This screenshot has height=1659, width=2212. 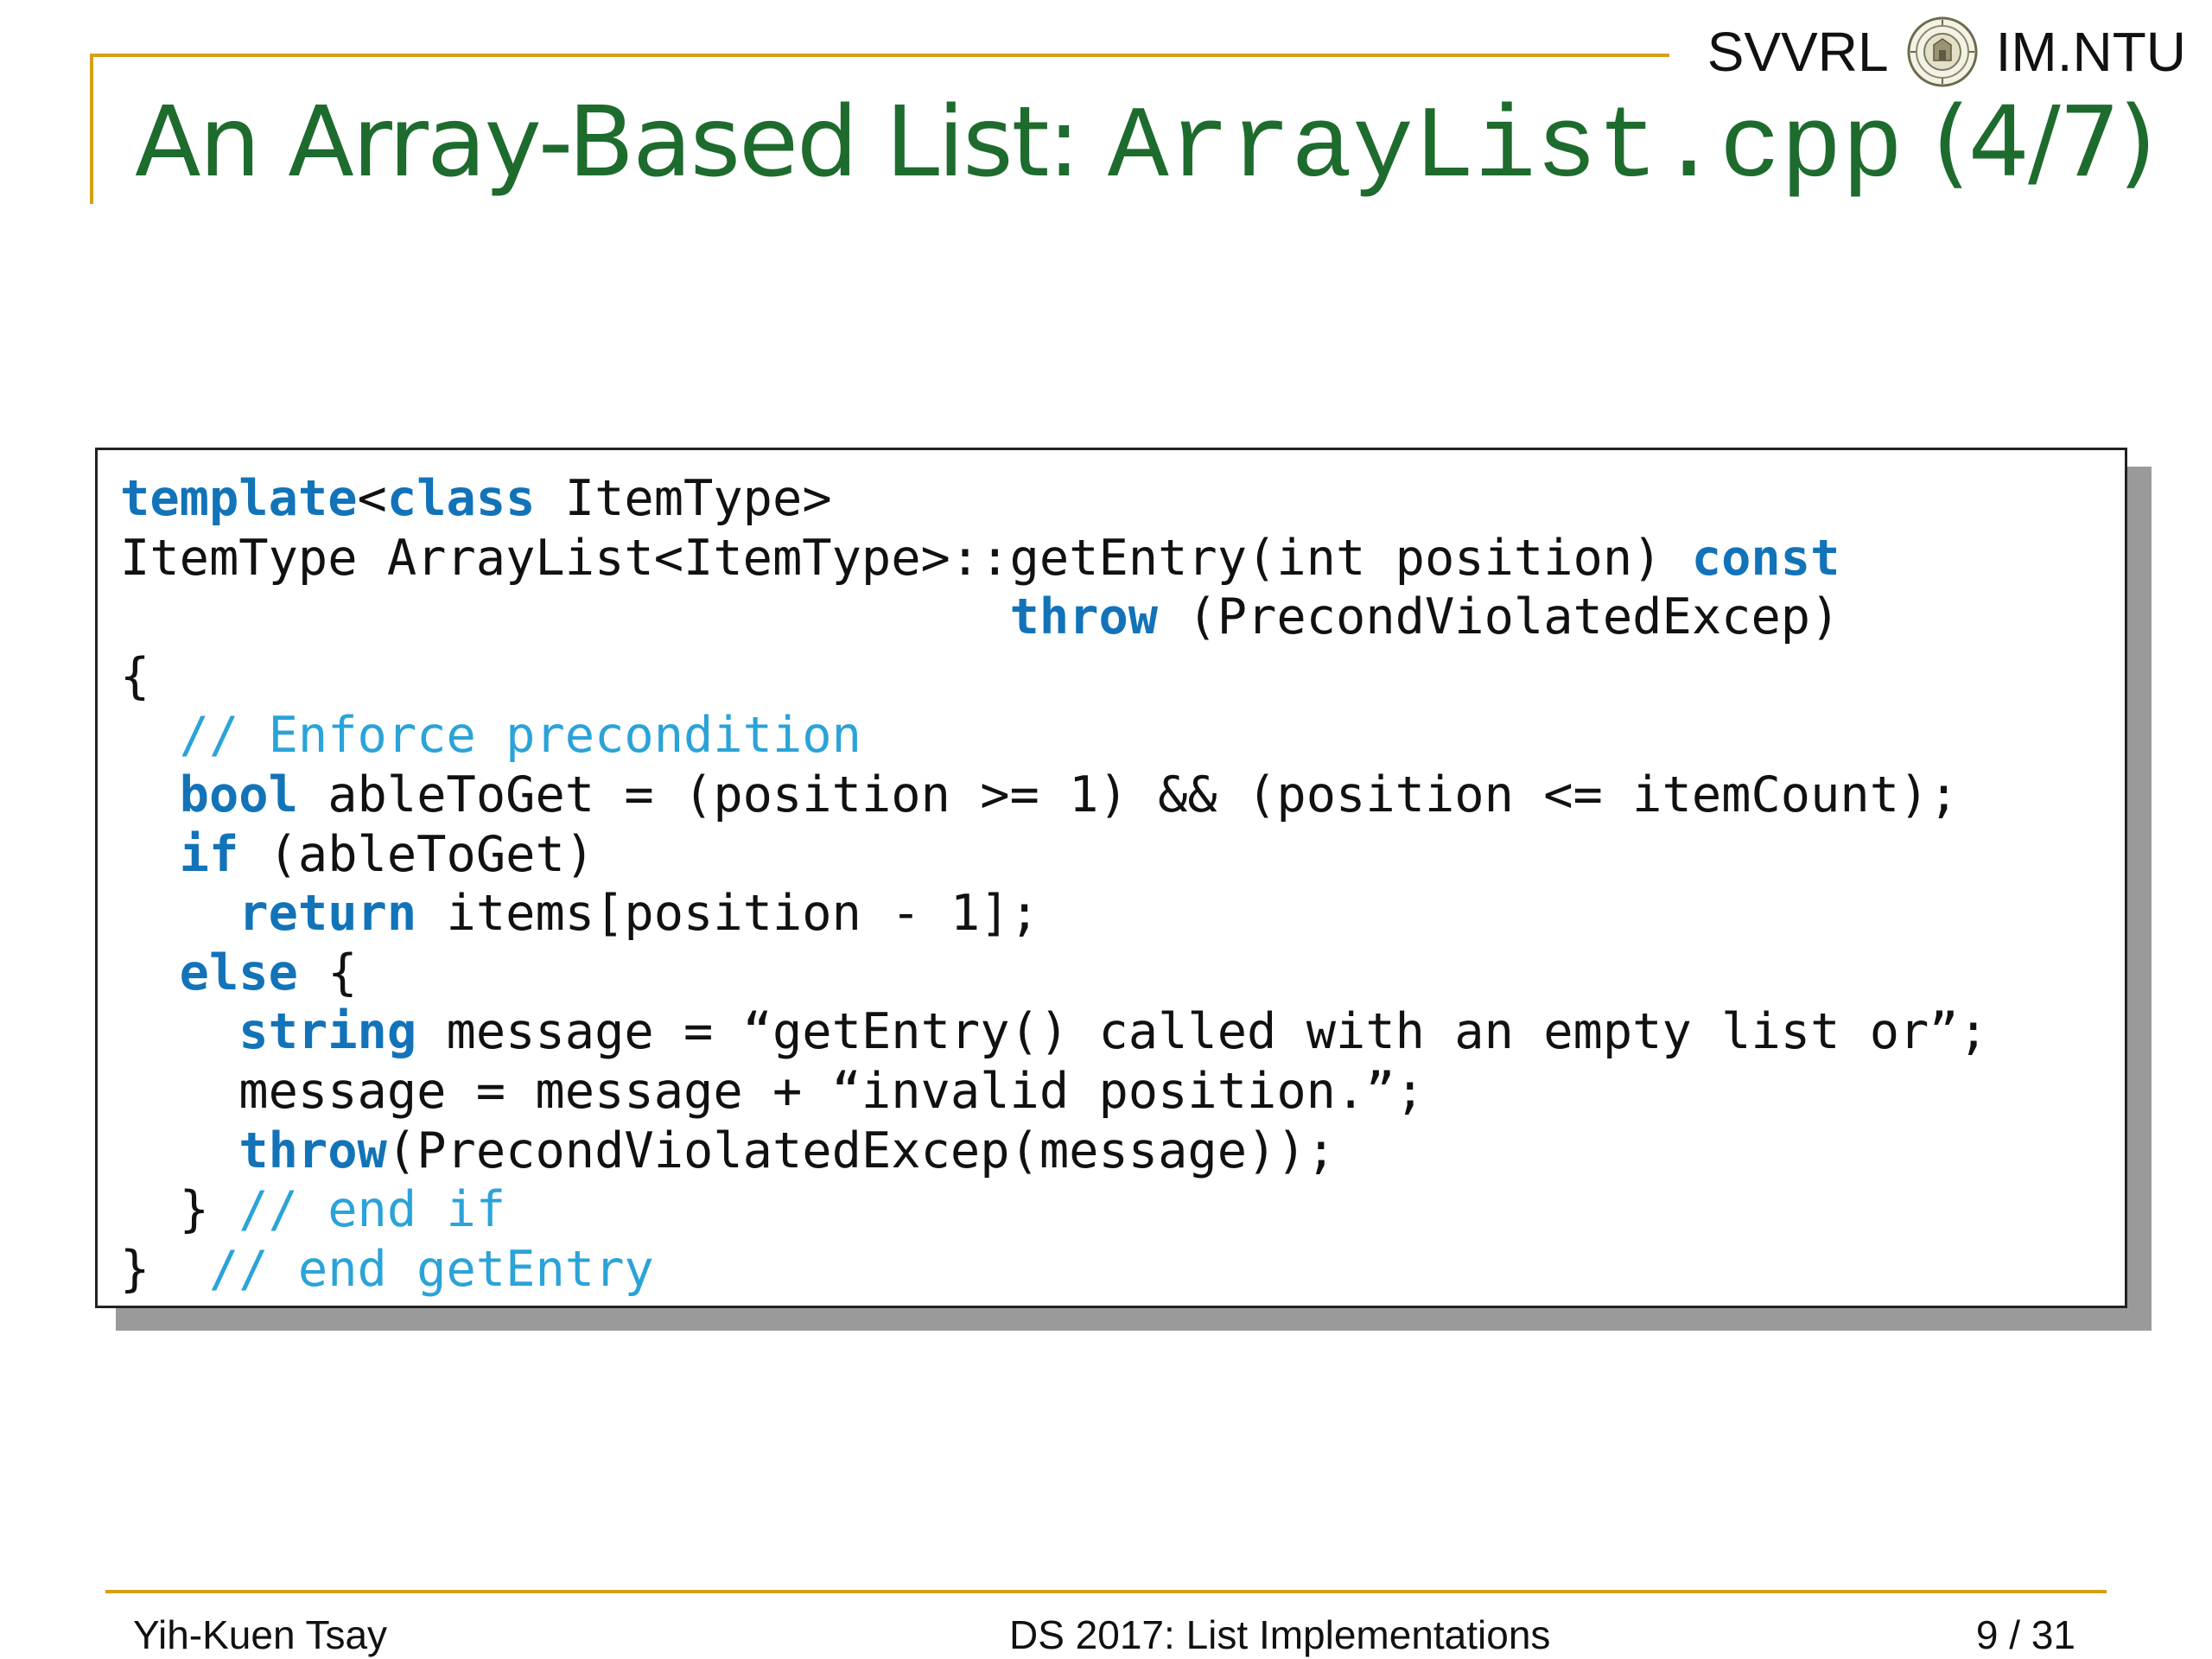 I want to click on code-line: message = message + “invalid position.”;, so click(x=772, y=1091).